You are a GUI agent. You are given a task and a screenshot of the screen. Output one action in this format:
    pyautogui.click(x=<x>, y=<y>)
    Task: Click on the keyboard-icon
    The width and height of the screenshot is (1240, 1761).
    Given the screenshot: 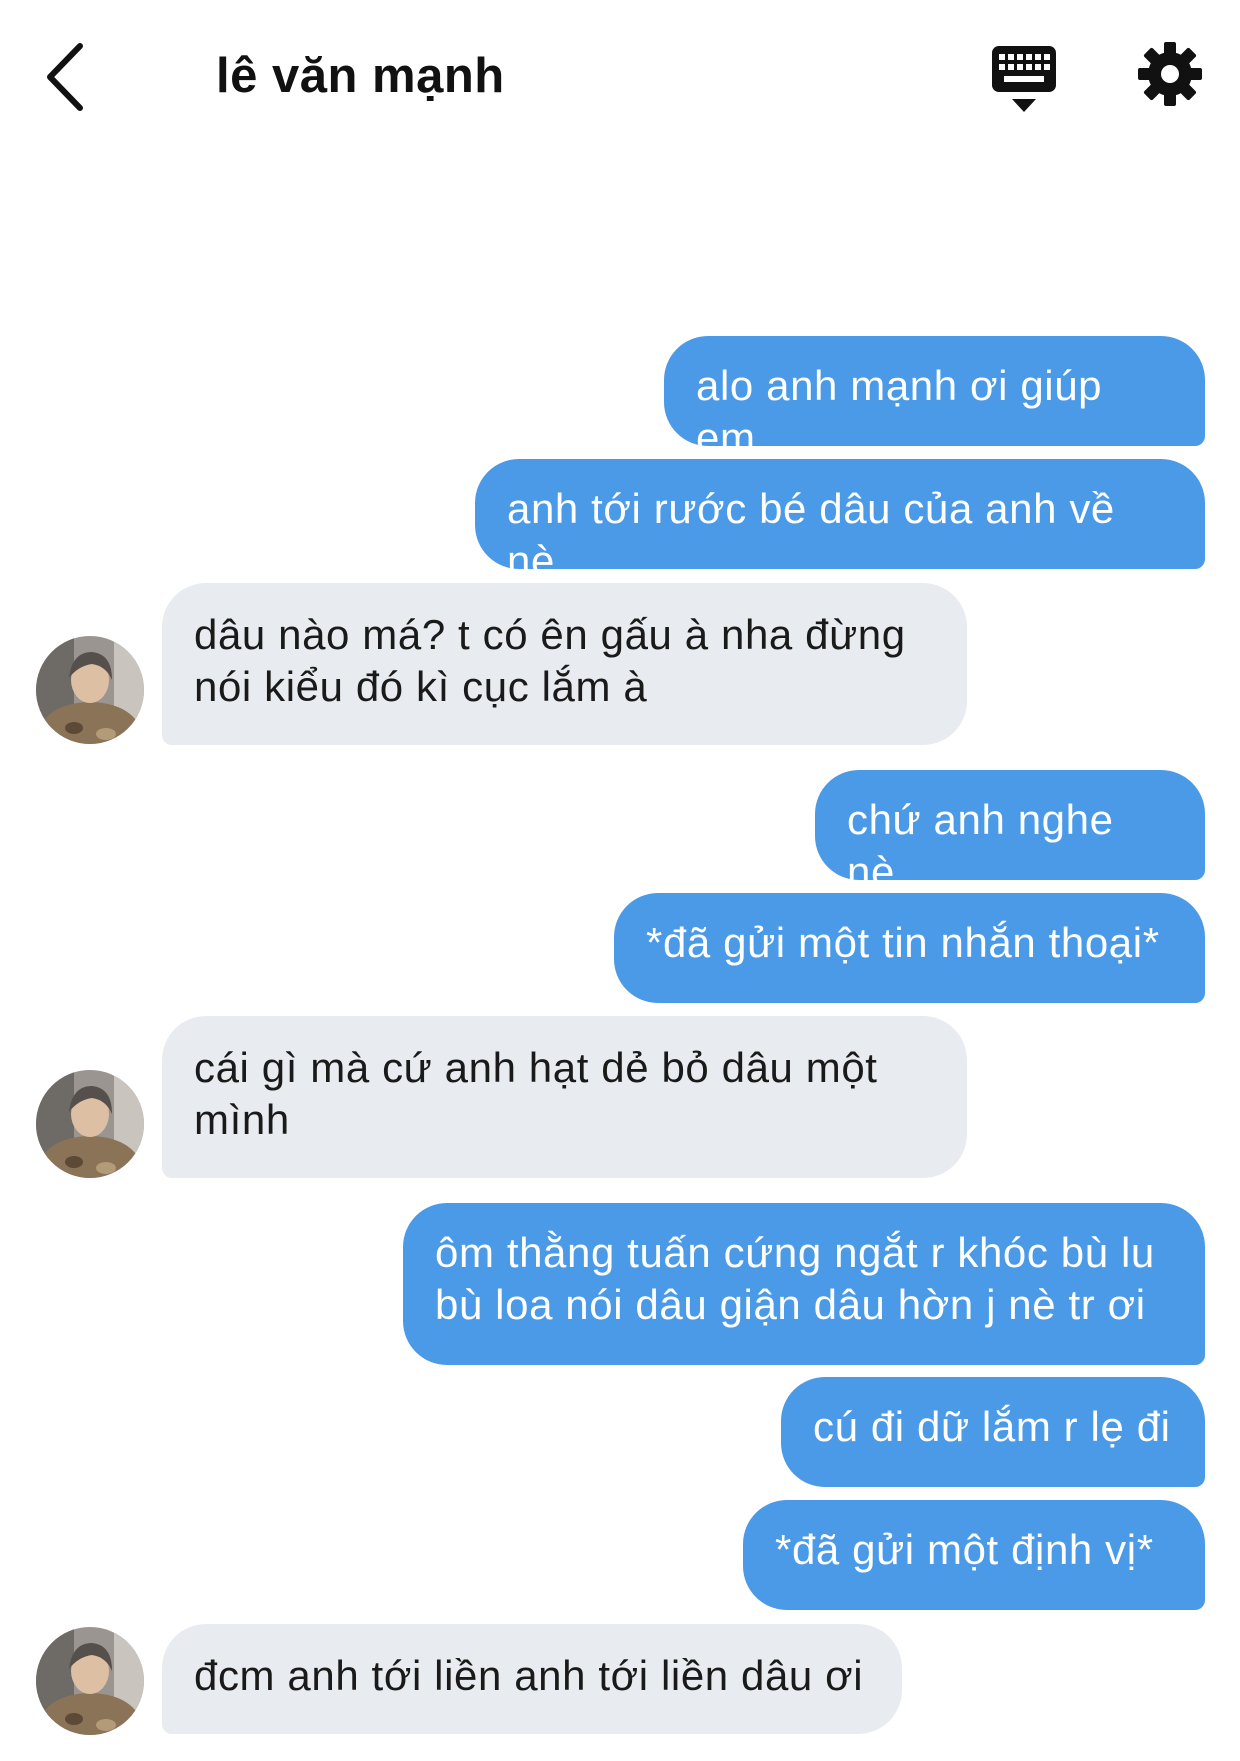 What is the action you would take?
    pyautogui.click(x=1024, y=79)
    